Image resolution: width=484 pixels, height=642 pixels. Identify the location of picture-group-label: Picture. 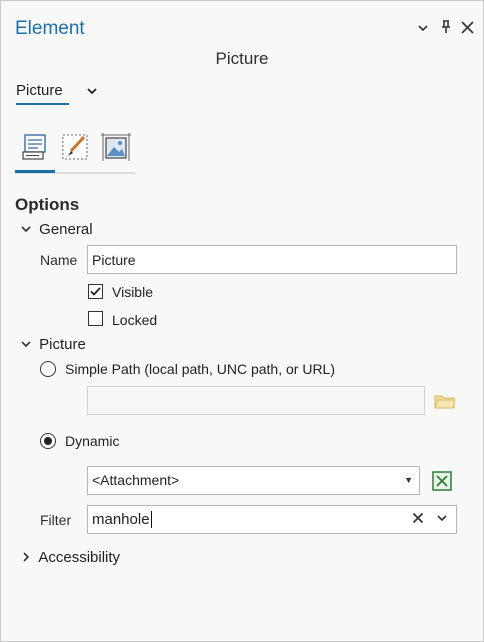
(62, 344).